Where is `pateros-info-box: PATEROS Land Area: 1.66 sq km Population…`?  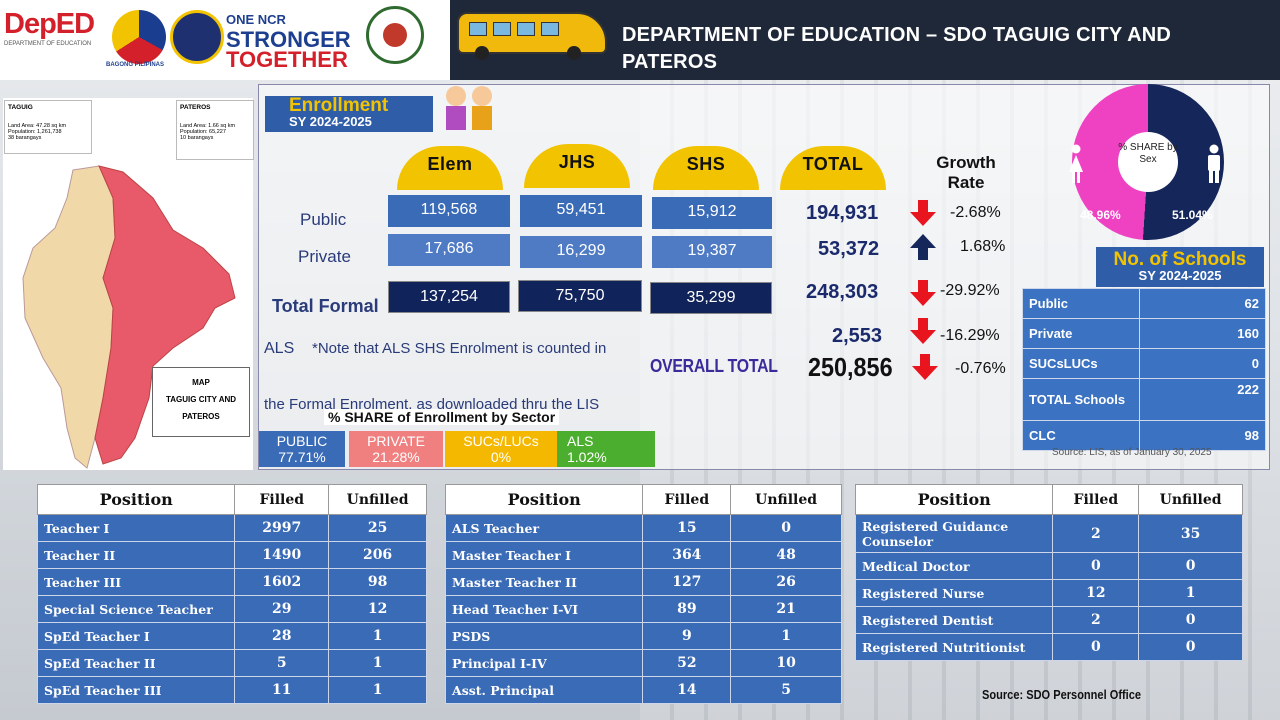 pateros-info-box: PATEROS Land Area: 1.66 sq km Population… is located at coordinates (215, 130).